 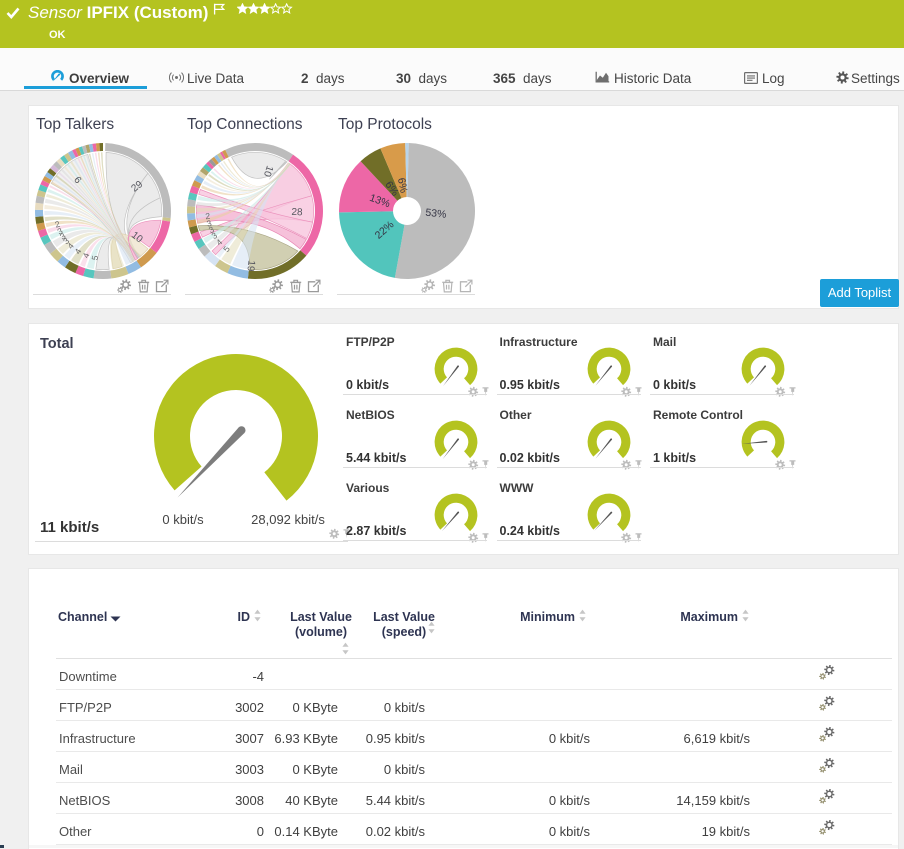 I want to click on svg-text: 53%, so click(x=436, y=214).